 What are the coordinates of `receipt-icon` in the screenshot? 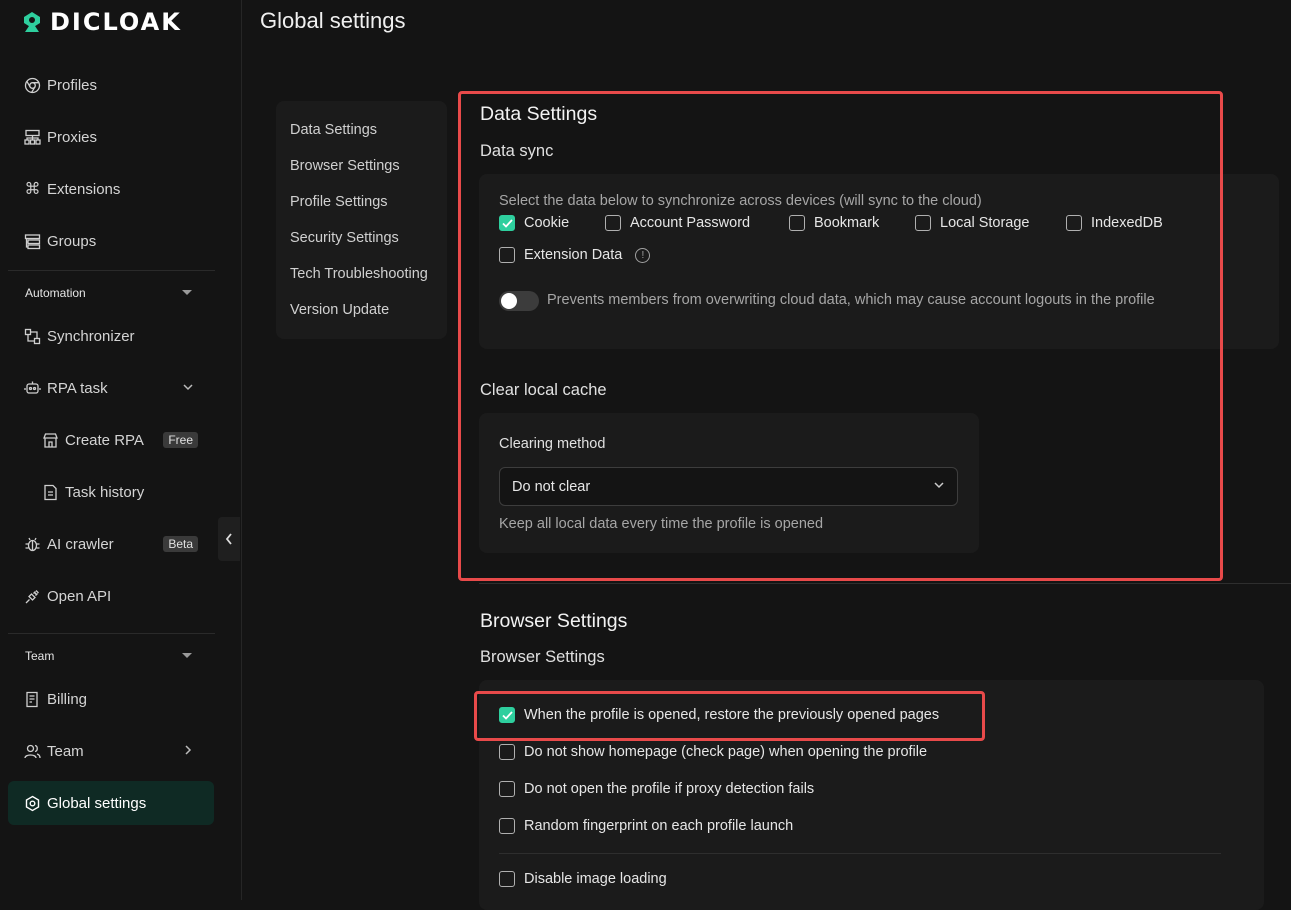 It's located at (32, 699).